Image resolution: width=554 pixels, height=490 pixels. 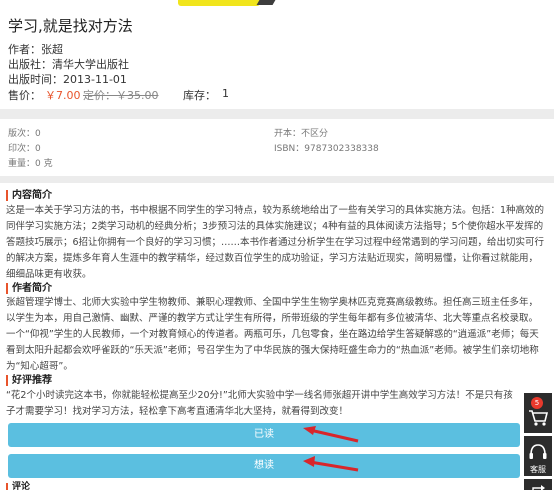 I want to click on author-line: 作者：张超, so click(x=35, y=49).